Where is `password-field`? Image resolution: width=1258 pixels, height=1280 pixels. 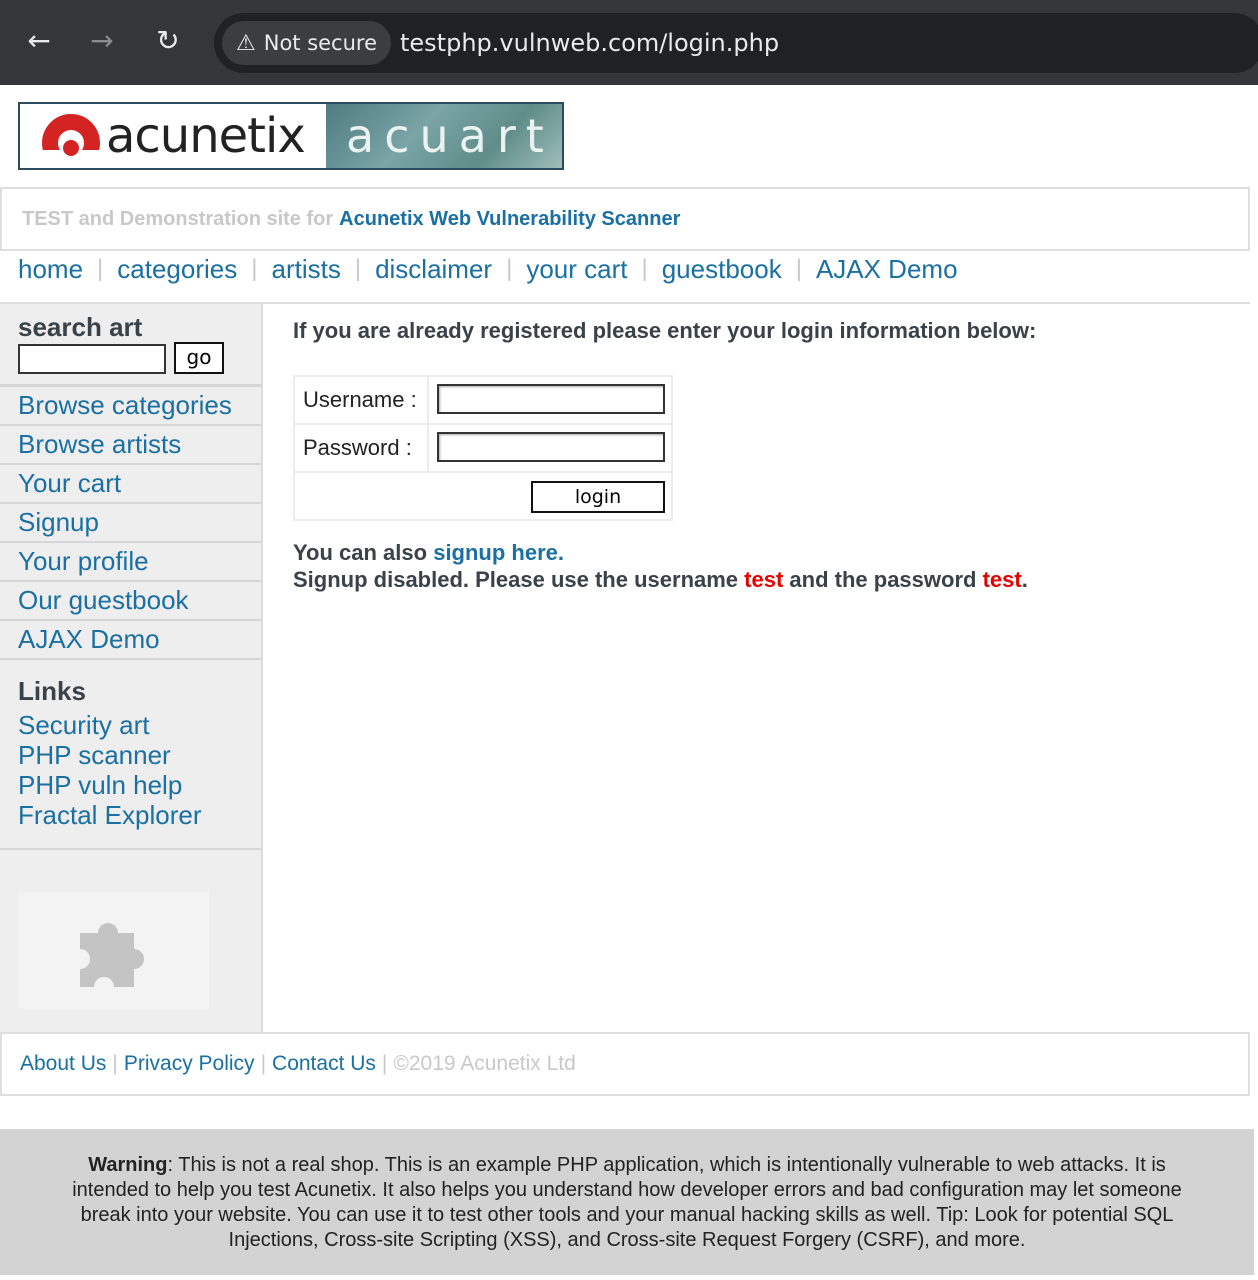 password-field is located at coordinates (551, 447).